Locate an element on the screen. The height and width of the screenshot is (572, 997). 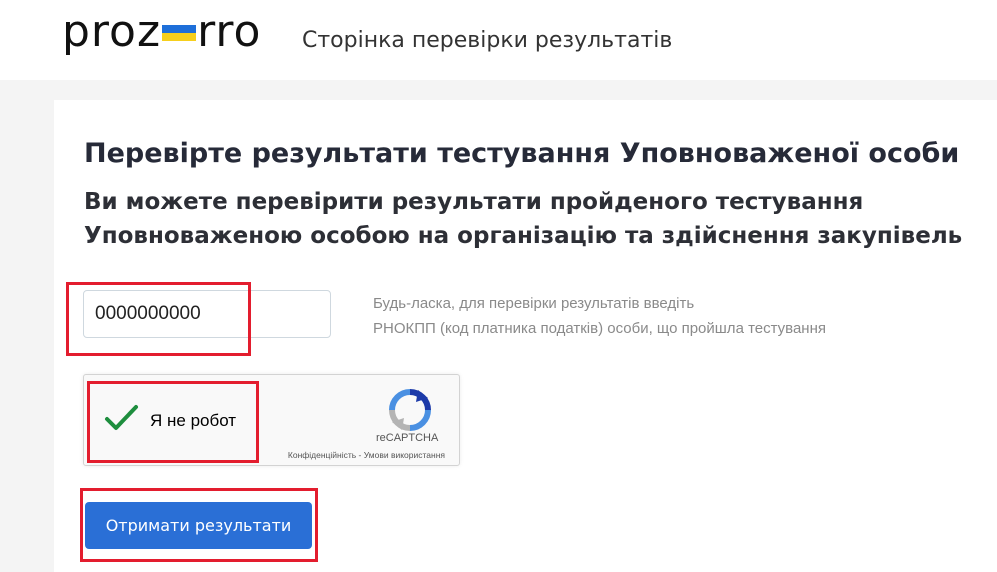
logo-text-left: proz is located at coordinates (112, 31).